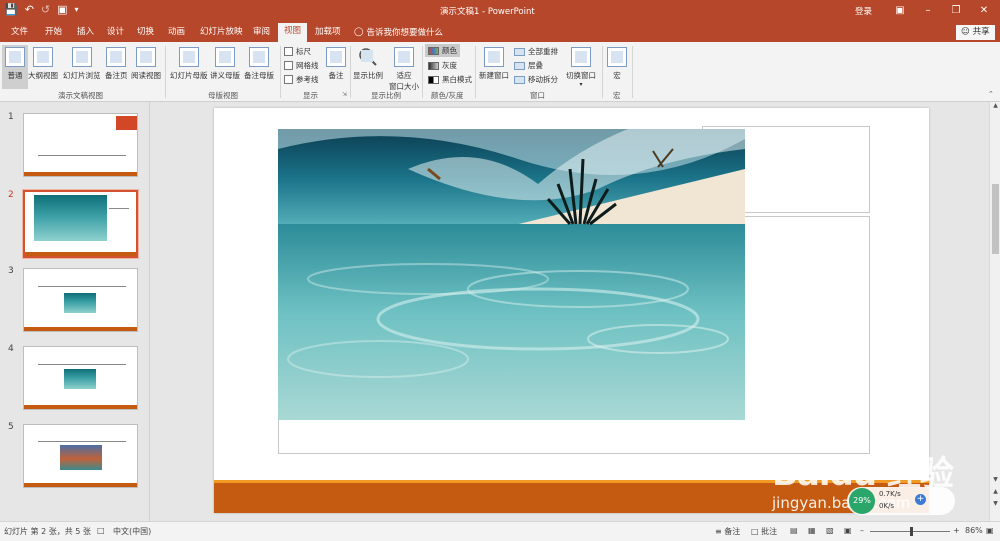 Image resolution: width=1000 pixels, height=541 pixels. I want to click on title-bar: 💾 ↶ ↺ ▣ ▾ 演示文稿1 - PowerPoint 登录 ▣ – ❐ ✕, so click(500, 11).